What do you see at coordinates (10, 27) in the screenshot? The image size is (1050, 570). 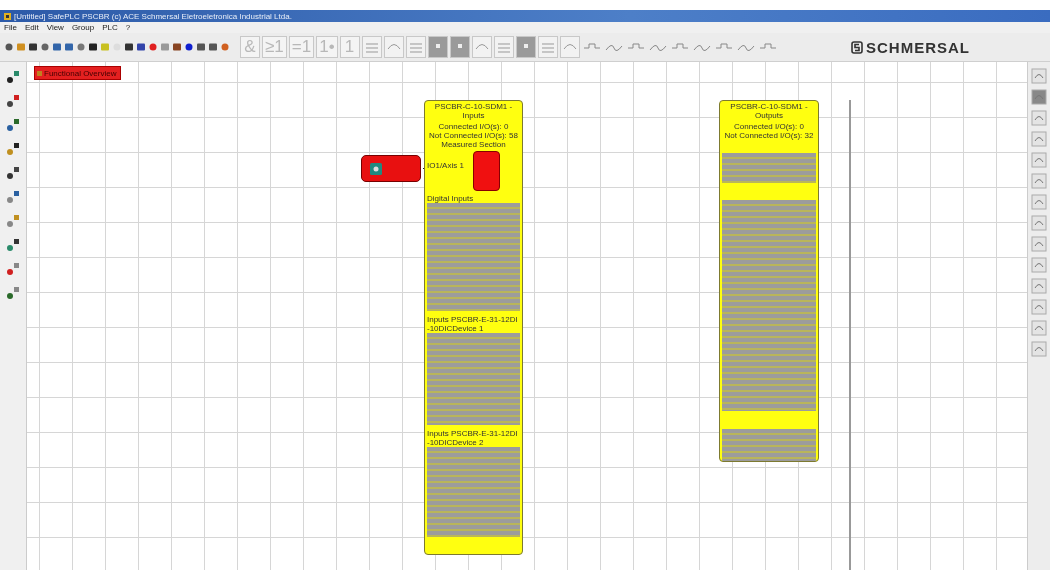 I see `menu-item: File` at bounding box center [10, 27].